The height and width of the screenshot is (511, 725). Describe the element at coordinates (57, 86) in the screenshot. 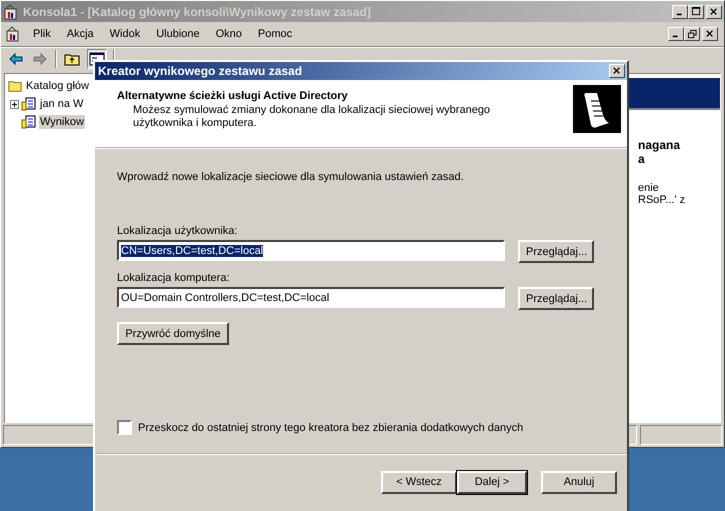

I see `tree-item: Katalog głów` at that location.